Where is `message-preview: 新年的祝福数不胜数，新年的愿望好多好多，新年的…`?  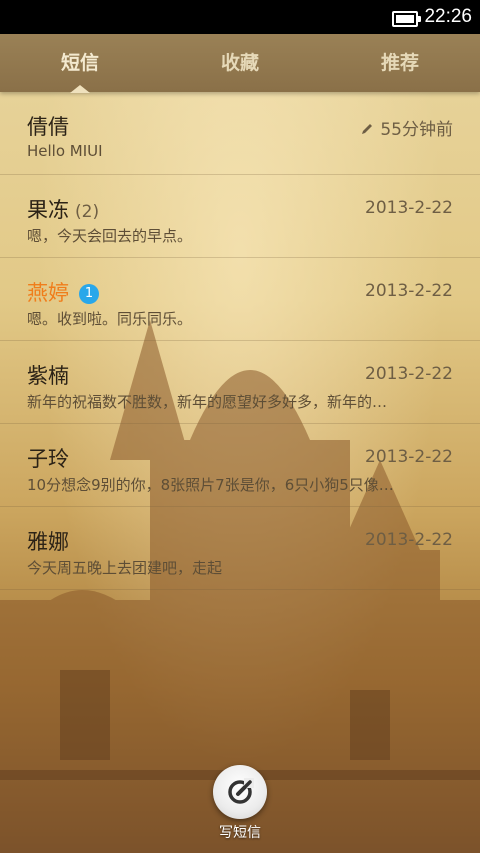
message-preview: 新年的祝福数不胜数，新年的愿望好多好多，新年的… is located at coordinates (207, 402).